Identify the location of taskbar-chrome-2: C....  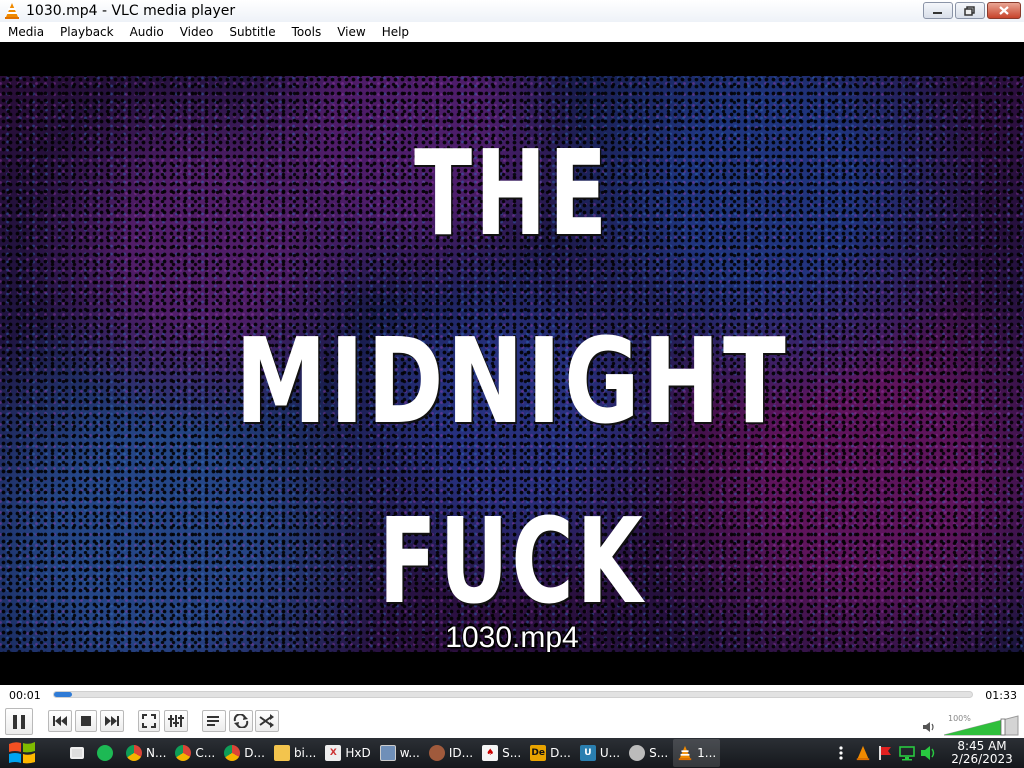
(195, 753).